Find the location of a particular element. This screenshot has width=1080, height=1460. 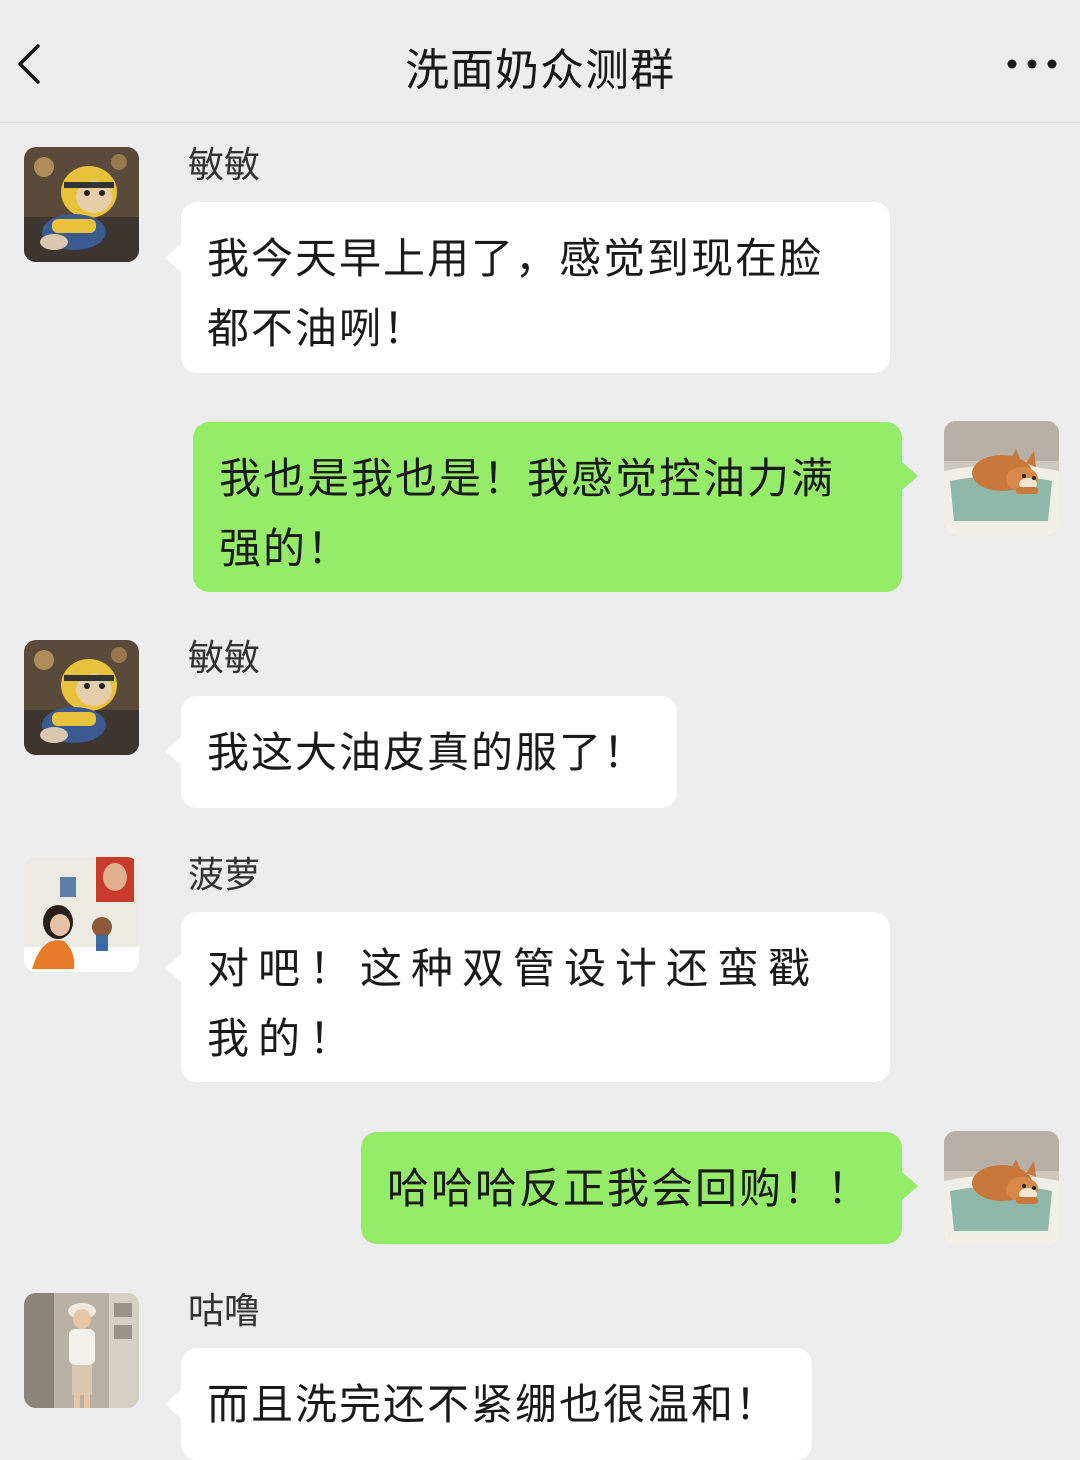

message-bubble: 而且洗完还不紧绷也很温和！ is located at coordinates (496, 1404).